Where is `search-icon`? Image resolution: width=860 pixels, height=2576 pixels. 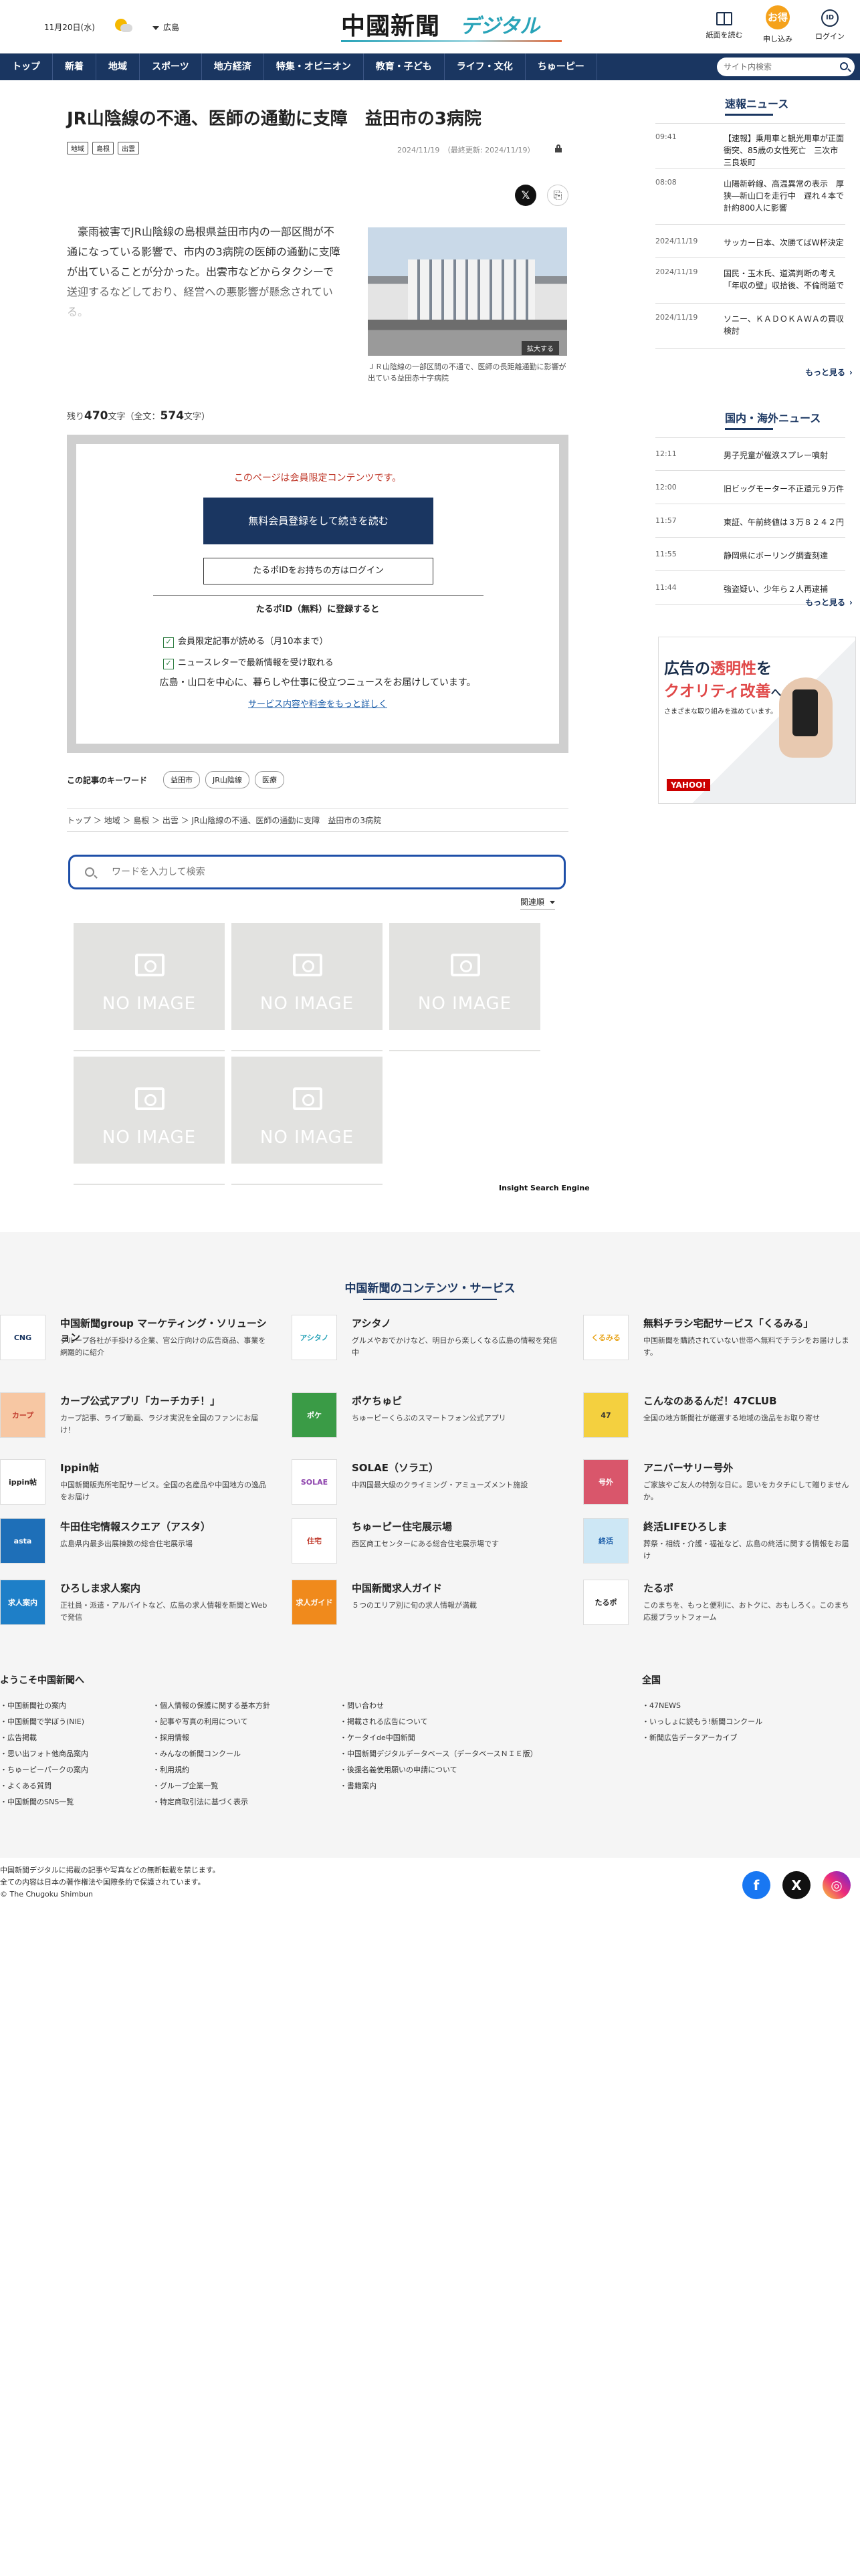 search-icon is located at coordinates (844, 66).